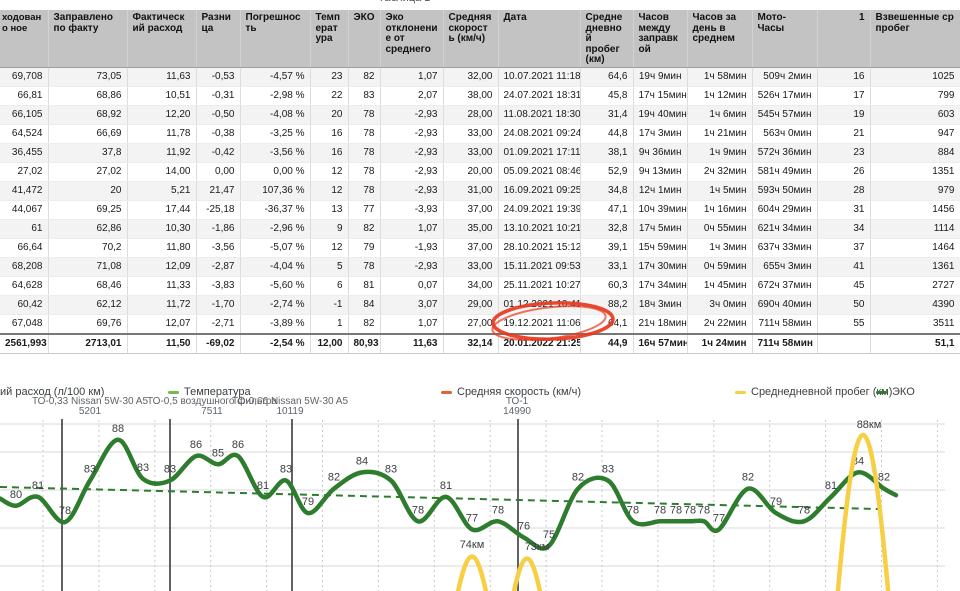  I want to click on col-header: ЭКО, so click(364, 39).